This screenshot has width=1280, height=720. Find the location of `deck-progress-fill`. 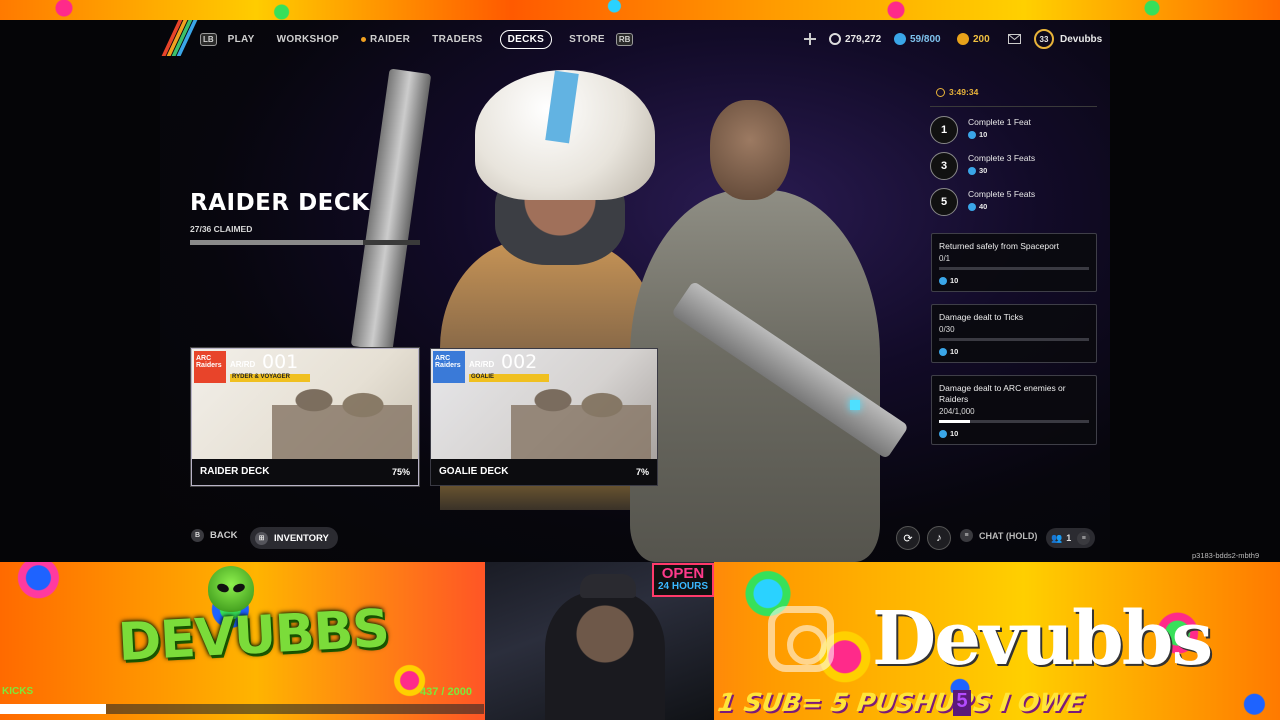

deck-progress-fill is located at coordinates (276, 242).